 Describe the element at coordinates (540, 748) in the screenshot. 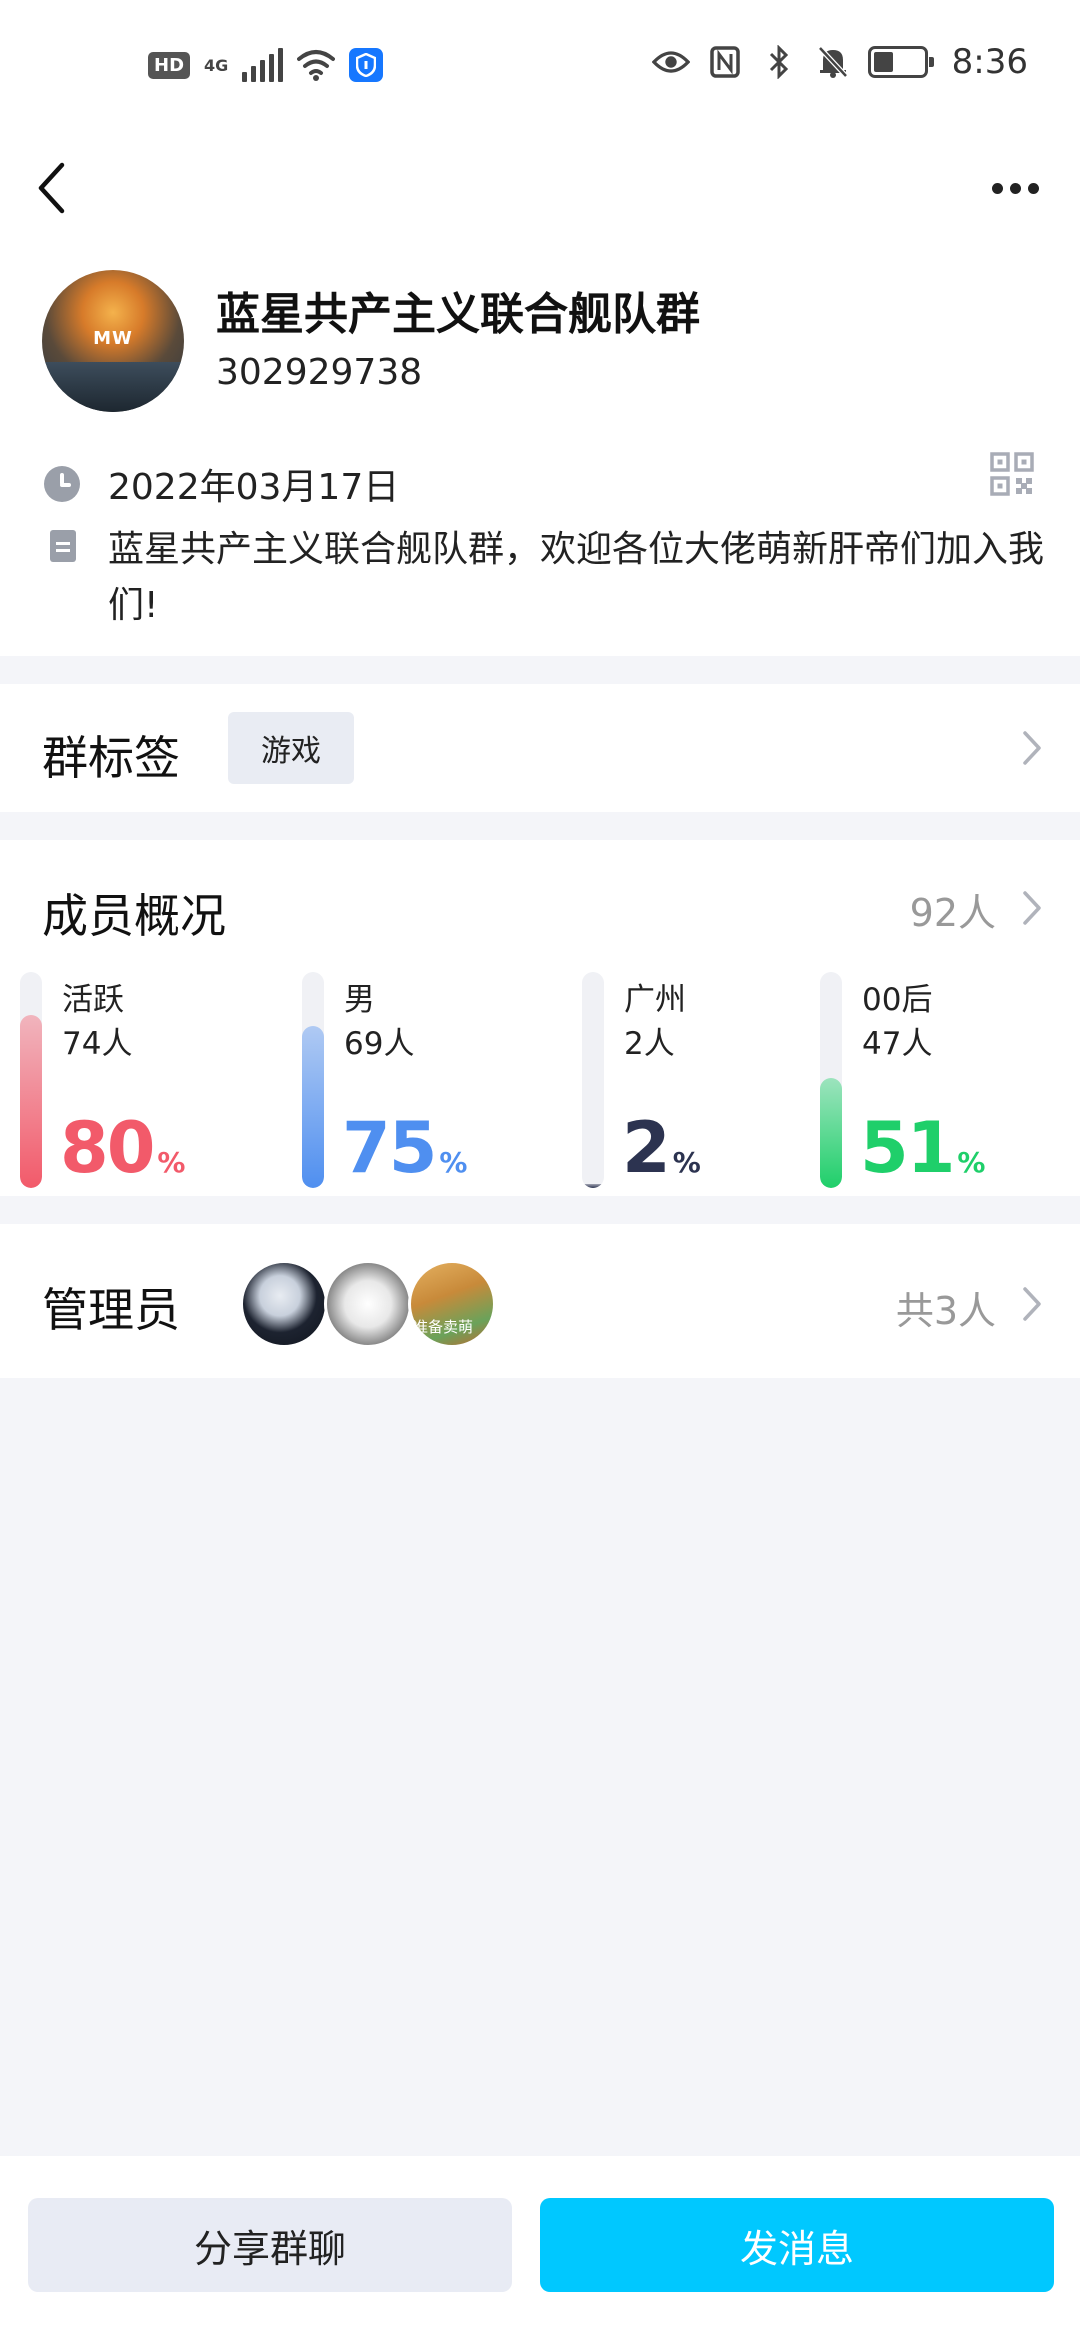

I see `group-tags-section: 群标签 游戏` at that location.